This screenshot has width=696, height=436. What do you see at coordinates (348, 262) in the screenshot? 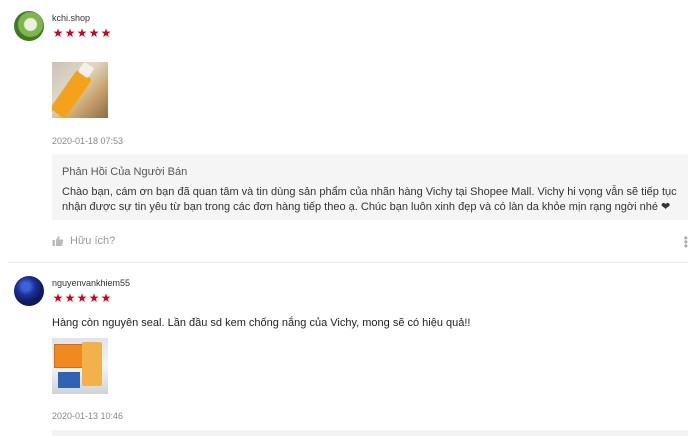
I see `divider` at bounding box center [348, 262].